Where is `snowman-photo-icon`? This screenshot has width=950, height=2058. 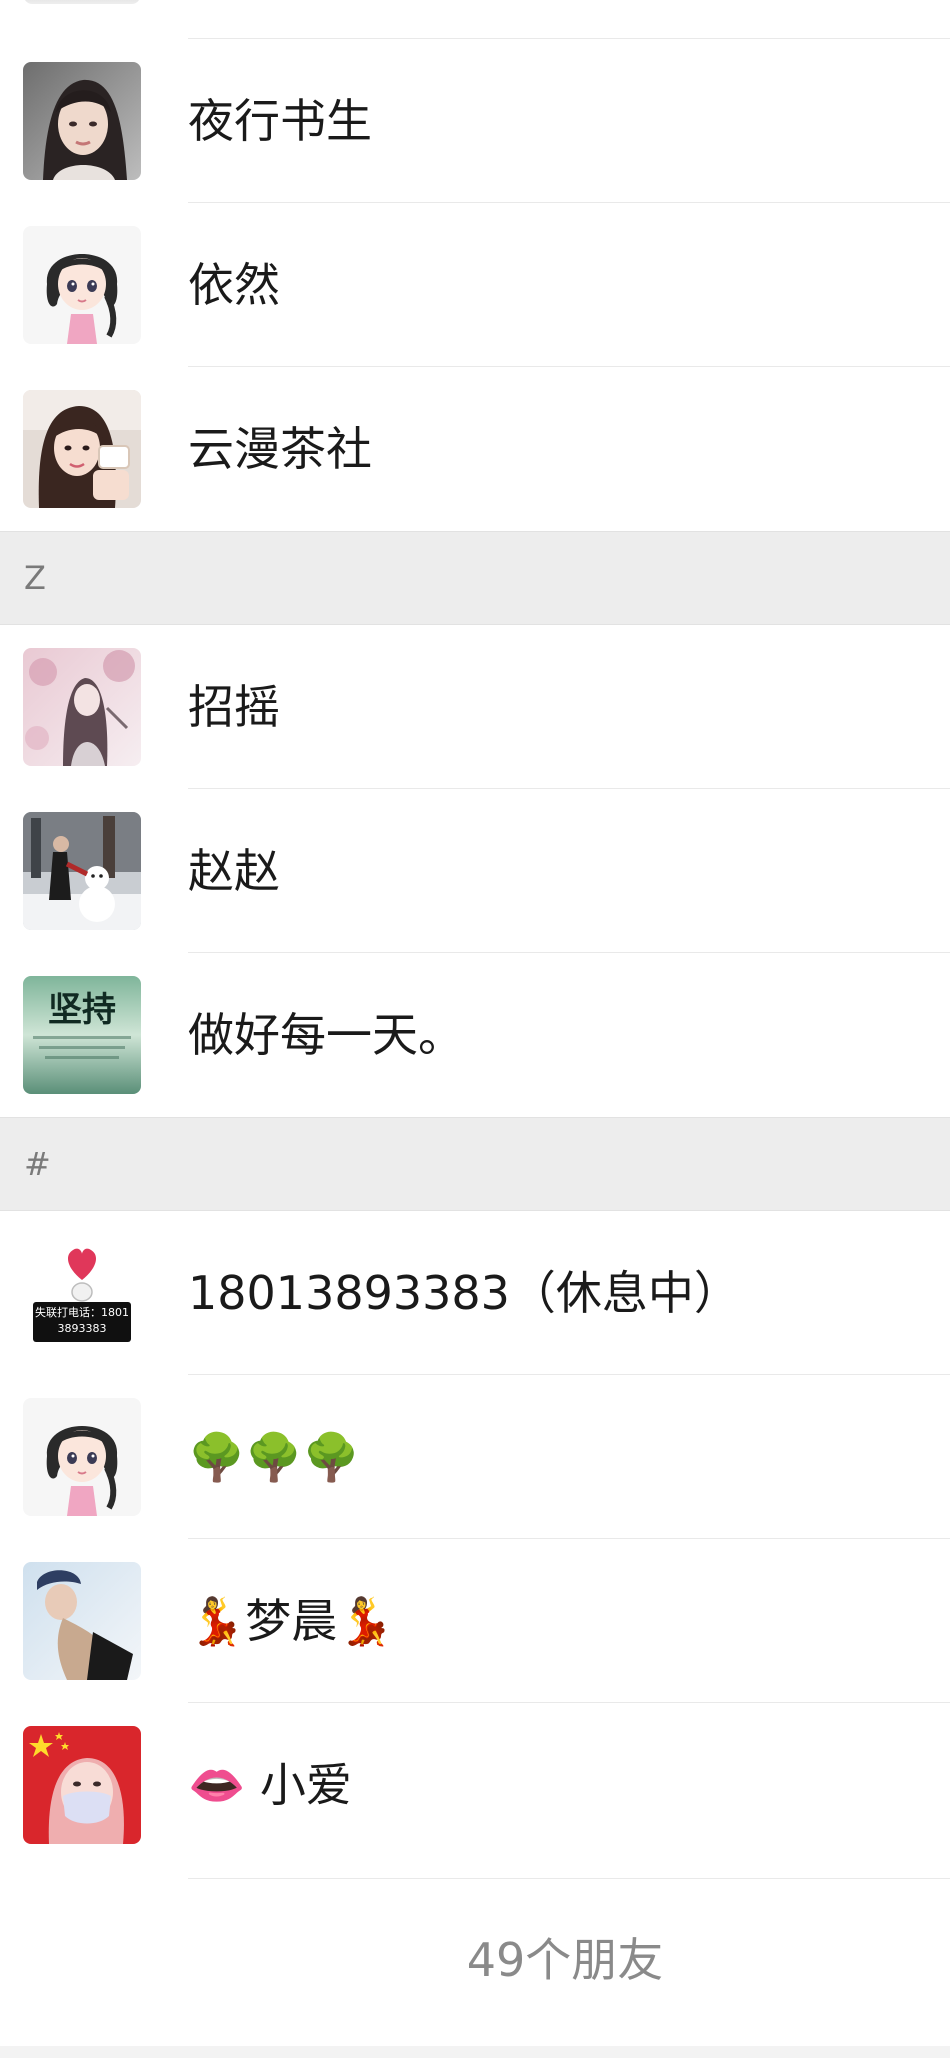 snowman-photo-icon is located at coordinates (82, 871).